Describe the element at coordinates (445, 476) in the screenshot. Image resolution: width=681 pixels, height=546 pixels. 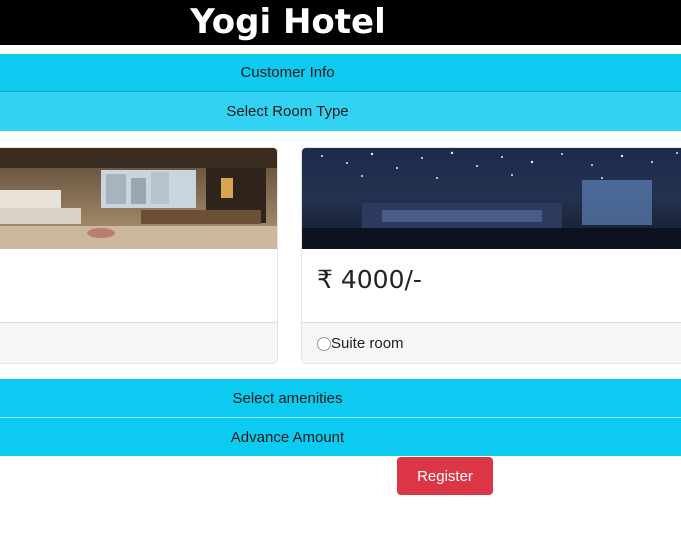
I see `register-button: Register` at that location.